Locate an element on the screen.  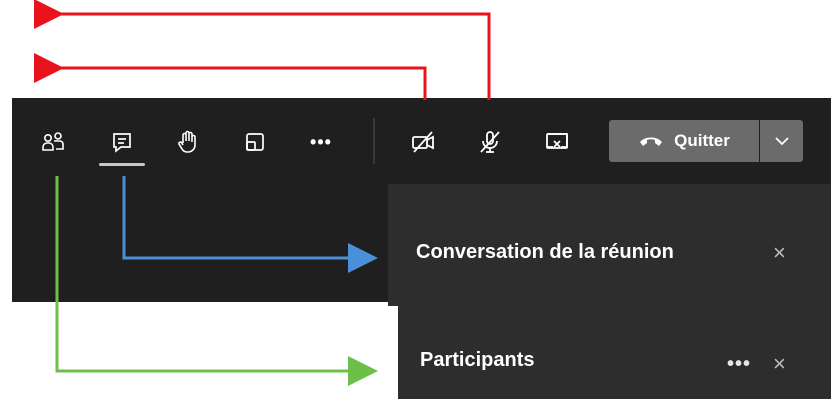
hang-up-icon is located at coordinates (651, 141).